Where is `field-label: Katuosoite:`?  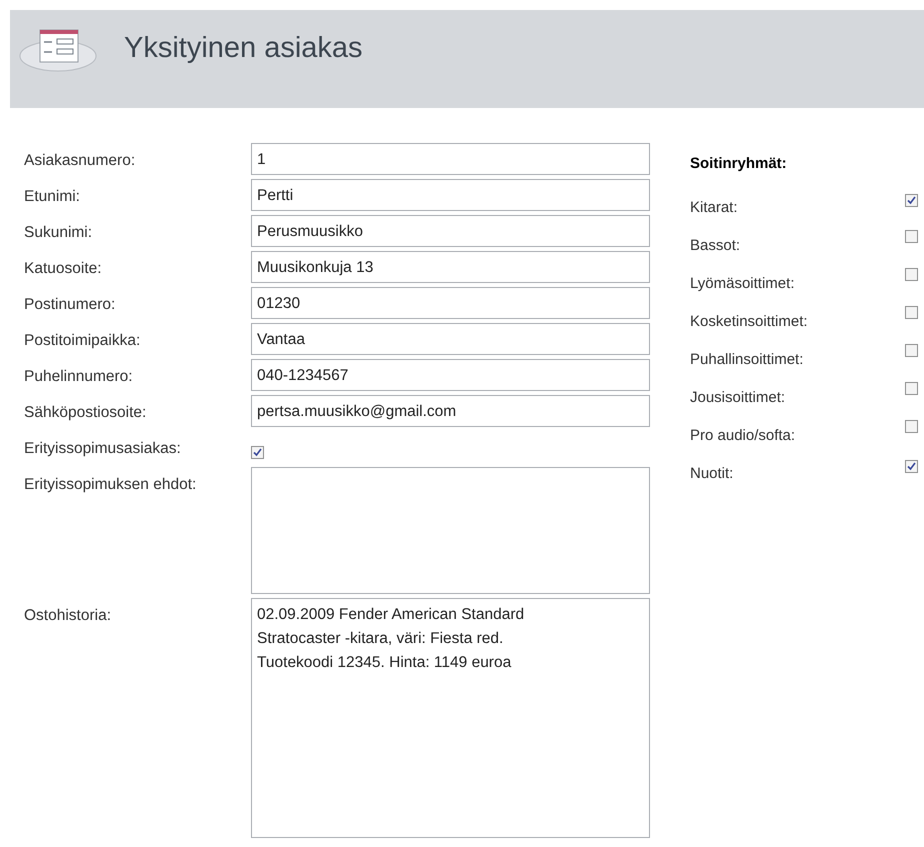
field-label: Katuosoite: is located at coordinates (63, 269).